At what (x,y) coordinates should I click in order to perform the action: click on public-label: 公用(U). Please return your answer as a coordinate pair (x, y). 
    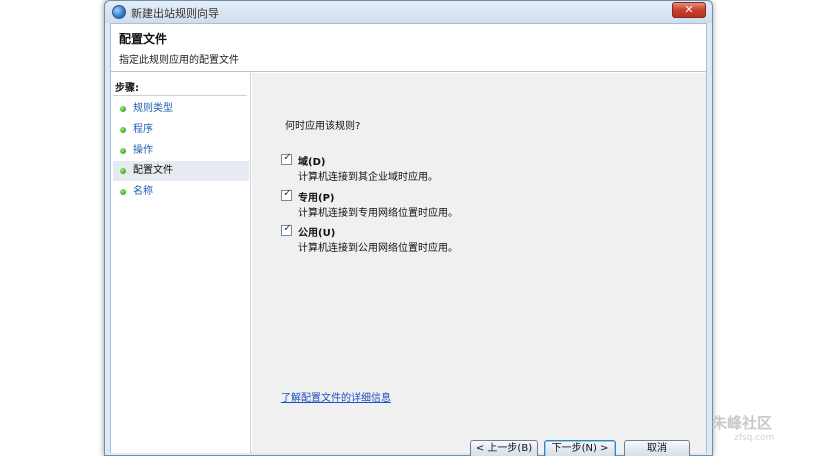
    Looking at the image, I should click on (316, 231).